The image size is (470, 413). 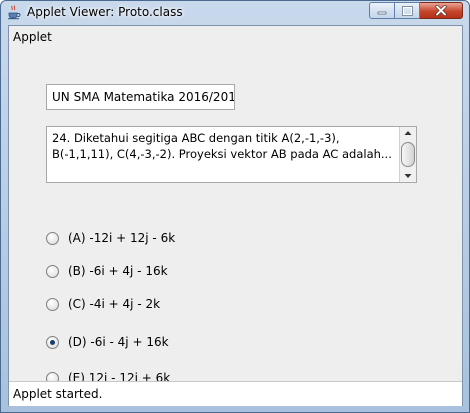 I want to click on option-b: (B) -6i + 4j - 16k, so click(x=107, y=271).